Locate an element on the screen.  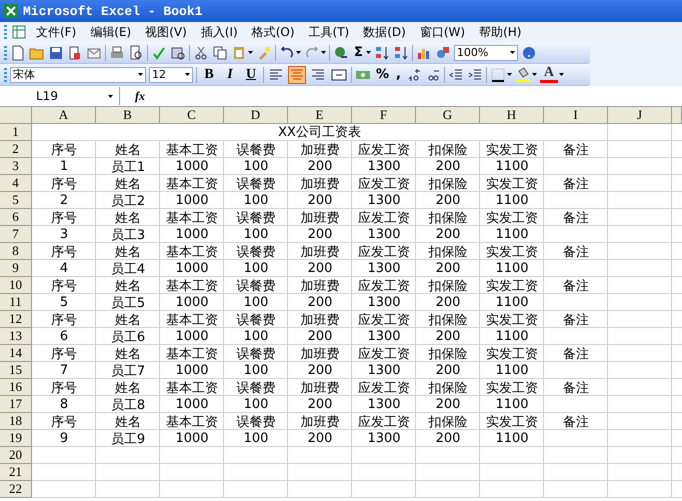
font-color-button: A is located at coordinates (549, 74).